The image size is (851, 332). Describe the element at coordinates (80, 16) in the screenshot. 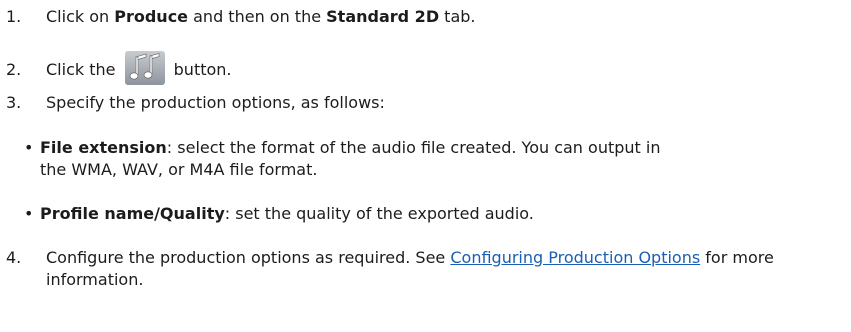

I see `step-text: Click on` at that location.